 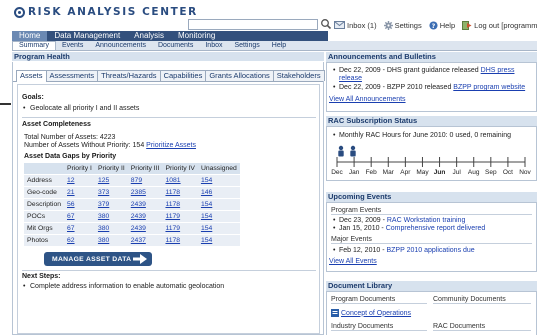 I want to click on announcements-title: Announcements and Bulletins, so click(x=431, y=57).